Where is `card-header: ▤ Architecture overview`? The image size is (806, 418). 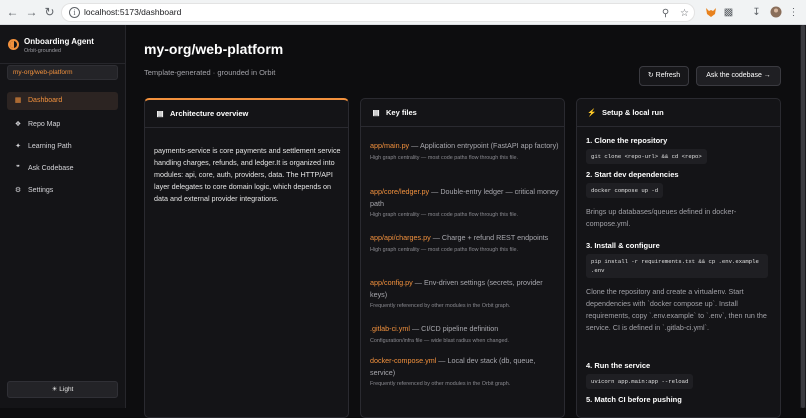 card-header: ▤ Architecture overview is located at coordinates (201, 113).